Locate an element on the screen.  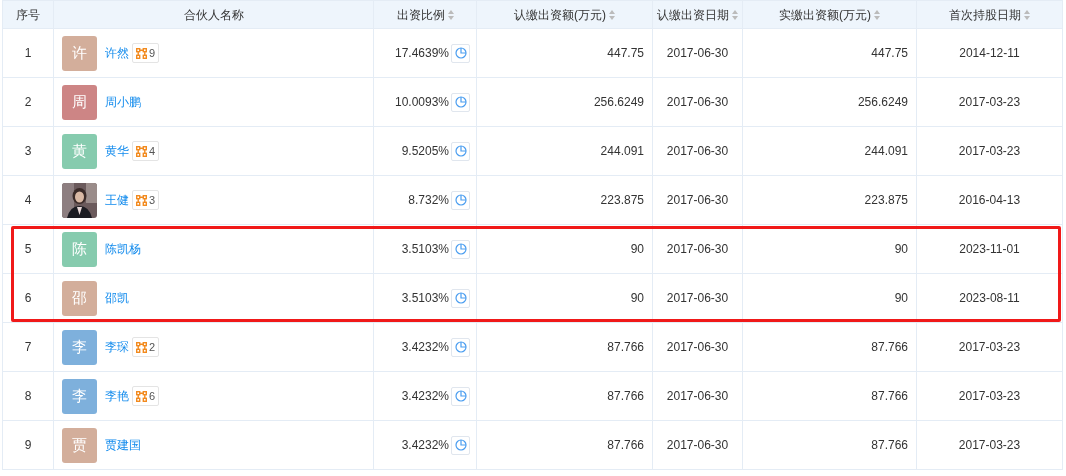
subscribed-amount: 223.875 is located at coordinates (622, 200).